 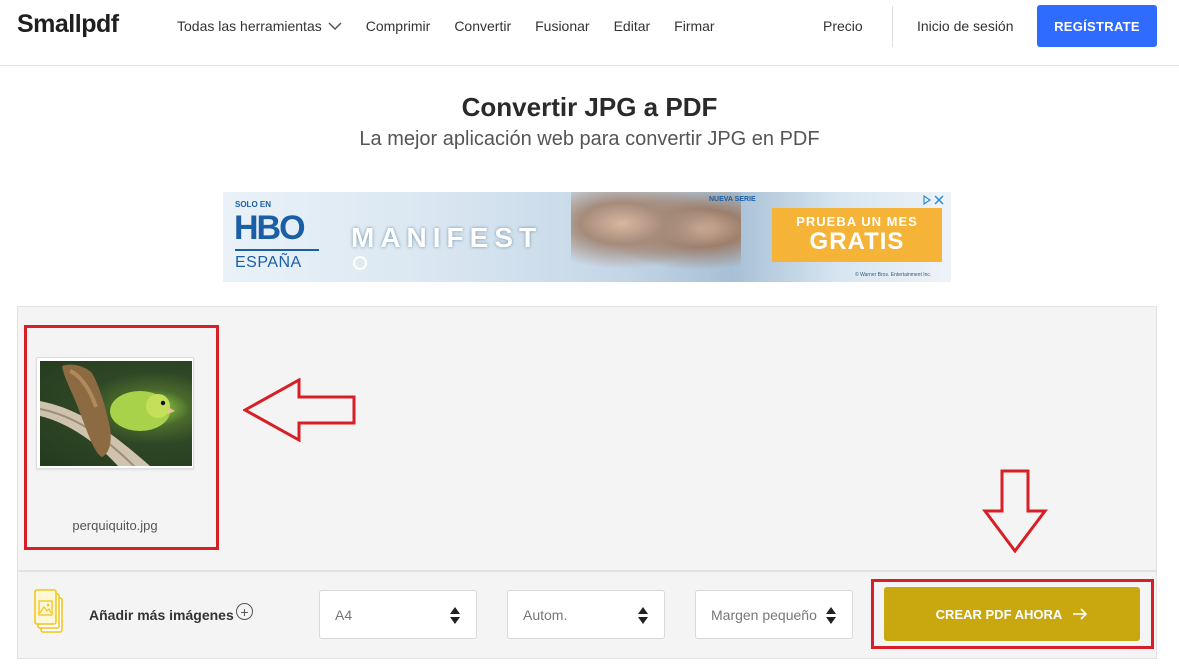 I want to click on add-images-icon, so click(x=49, y=612).